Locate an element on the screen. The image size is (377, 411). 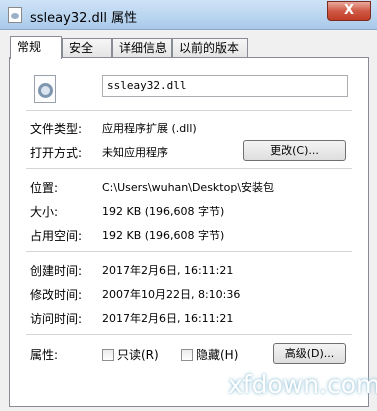
tab-security: 安全 is located at coordinates (87, 48).